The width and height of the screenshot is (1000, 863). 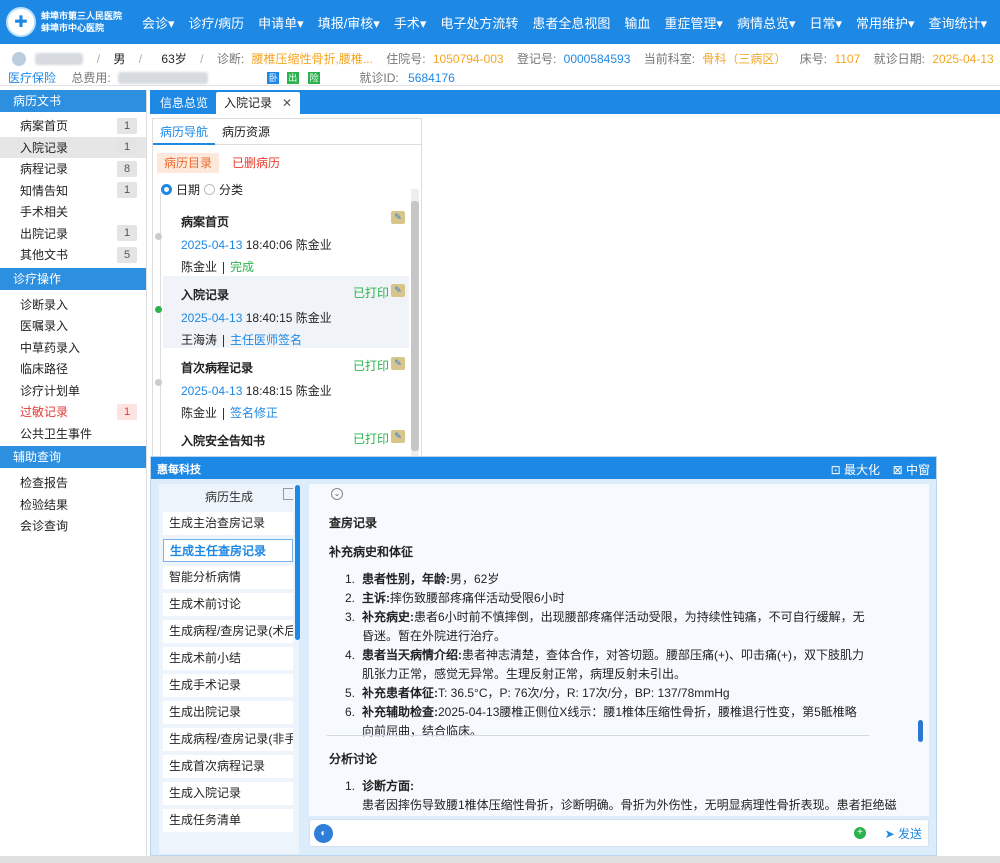 I want to click on ai-chat-input: ◐ + ➤ 发送, so click(x=619, y=833).